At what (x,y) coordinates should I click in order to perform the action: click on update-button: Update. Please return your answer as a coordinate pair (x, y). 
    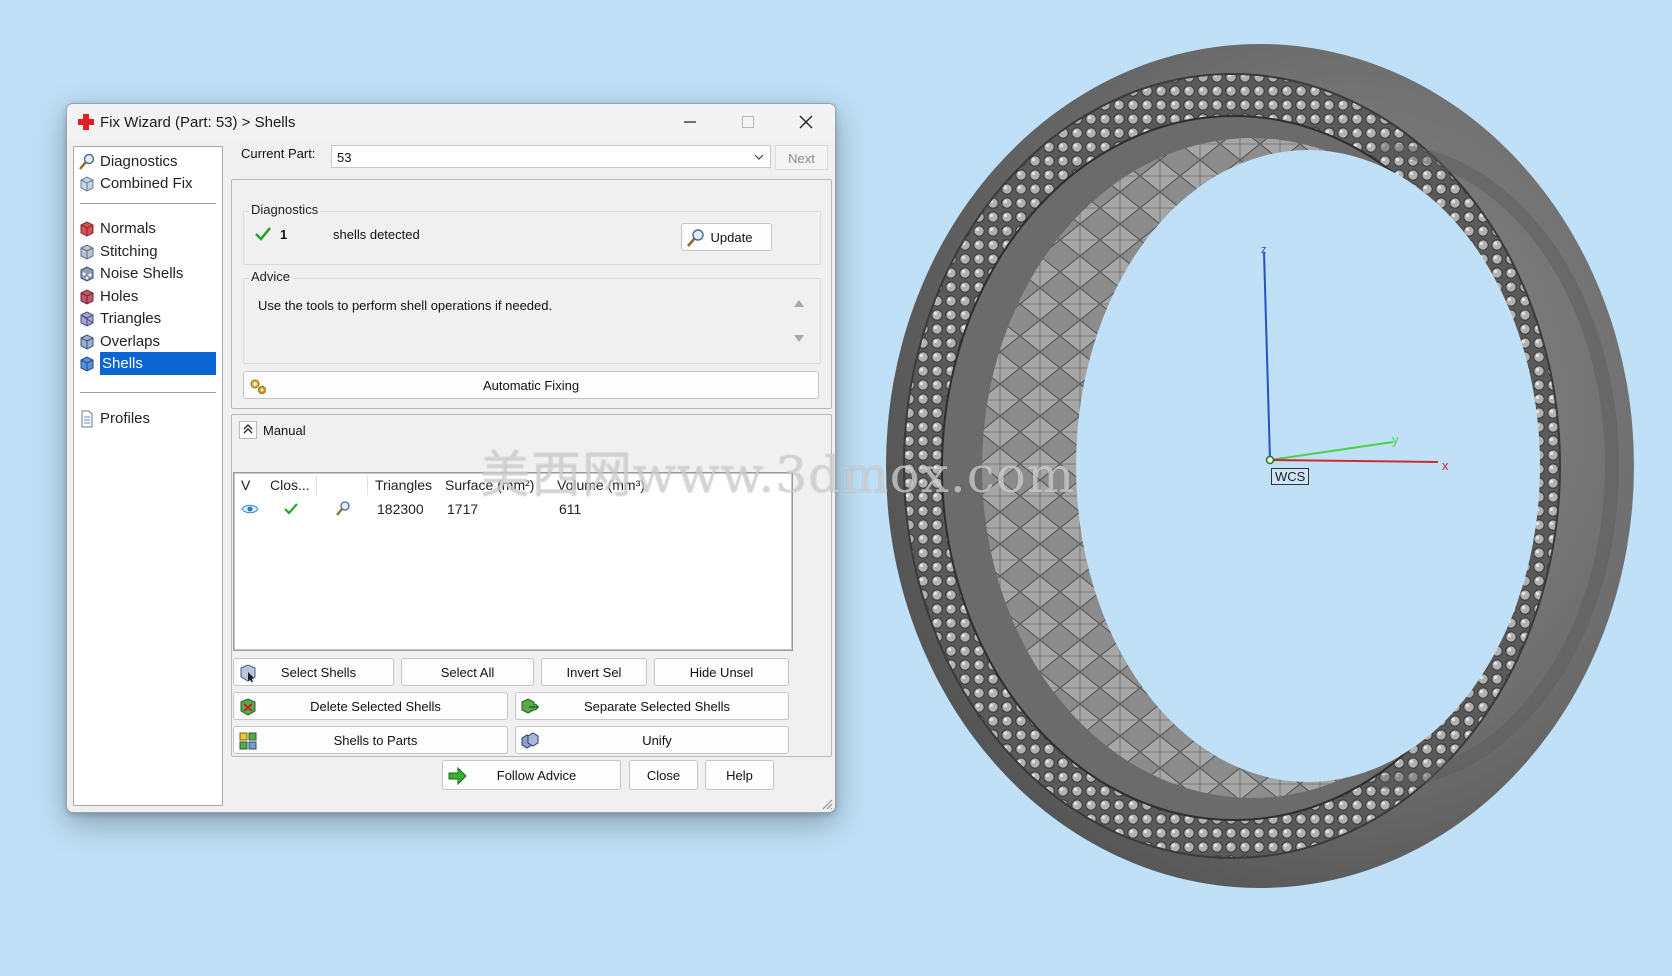
    Looking at the image, I should click on (726, 237).